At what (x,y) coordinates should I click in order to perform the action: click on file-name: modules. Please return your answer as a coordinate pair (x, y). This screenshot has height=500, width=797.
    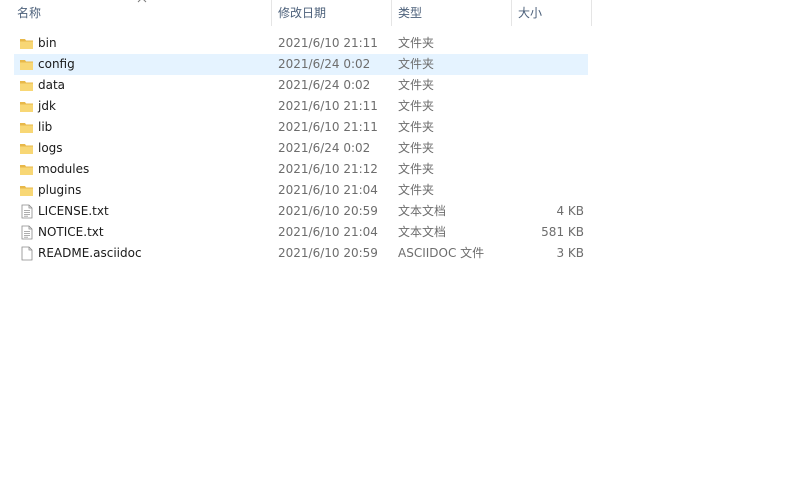
    Looking at the image, I should click on (64, 169).